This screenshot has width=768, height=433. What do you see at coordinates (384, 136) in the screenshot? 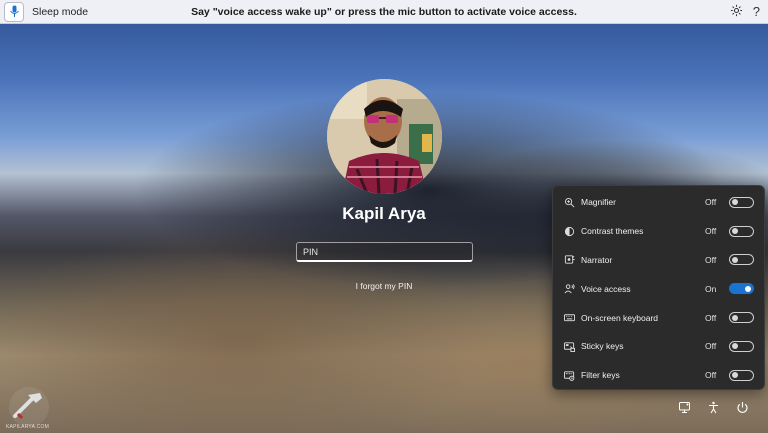
I see `user-avatar` at bounding box center [384, 136].